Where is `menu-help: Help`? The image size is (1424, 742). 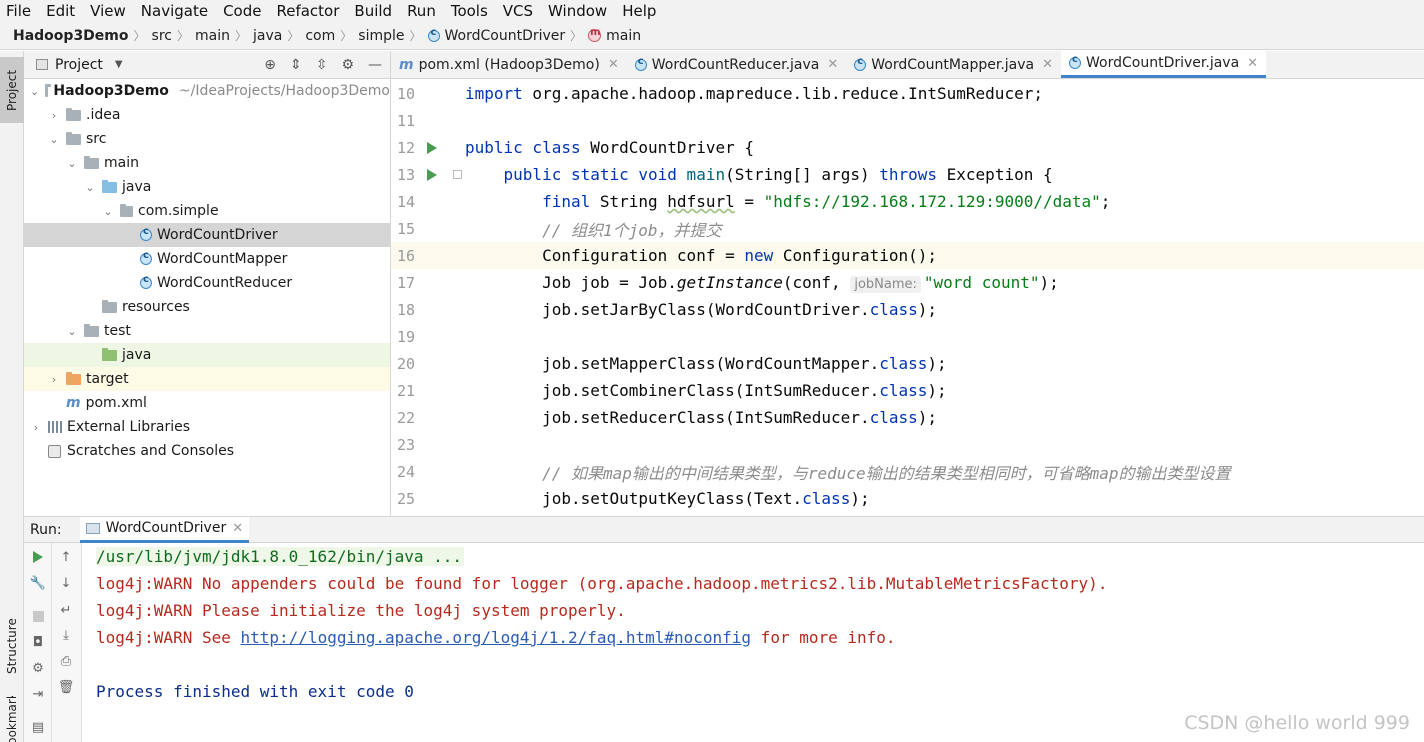
menu-help: Help is located at coordinates (639, 11).